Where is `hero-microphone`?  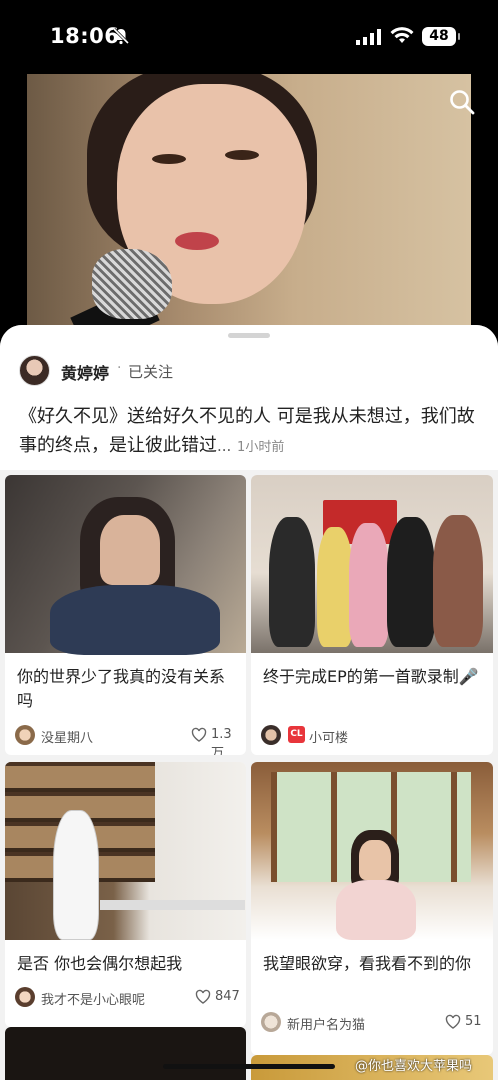
hero-microphone is located at coordinates (132, 284).